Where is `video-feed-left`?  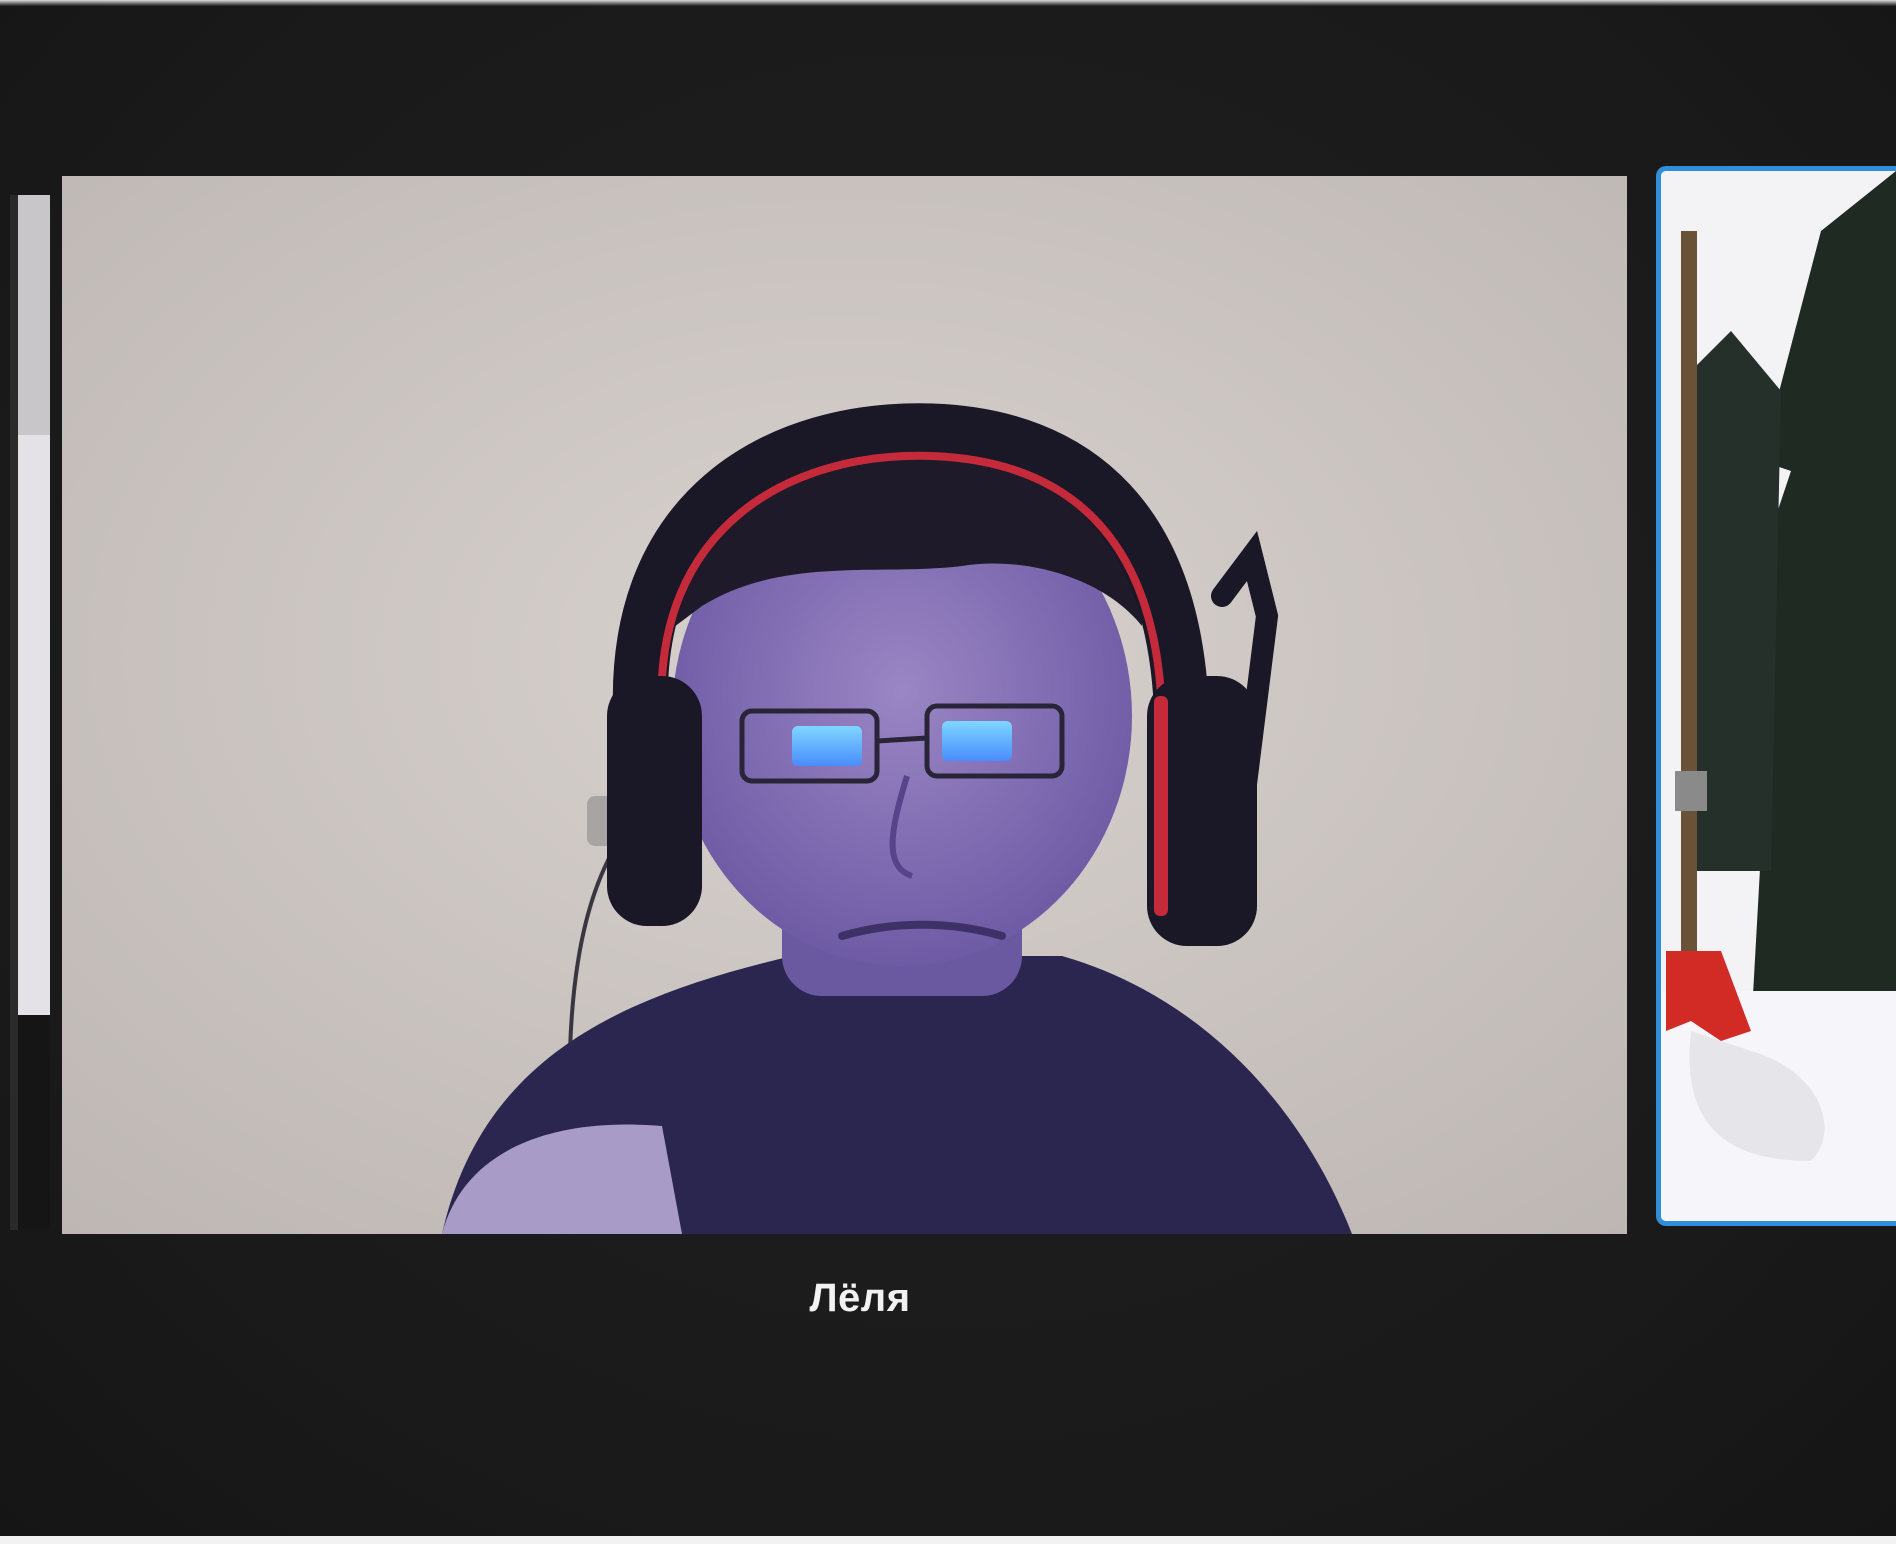
video-feed-left is located at coordinates (30, 712).